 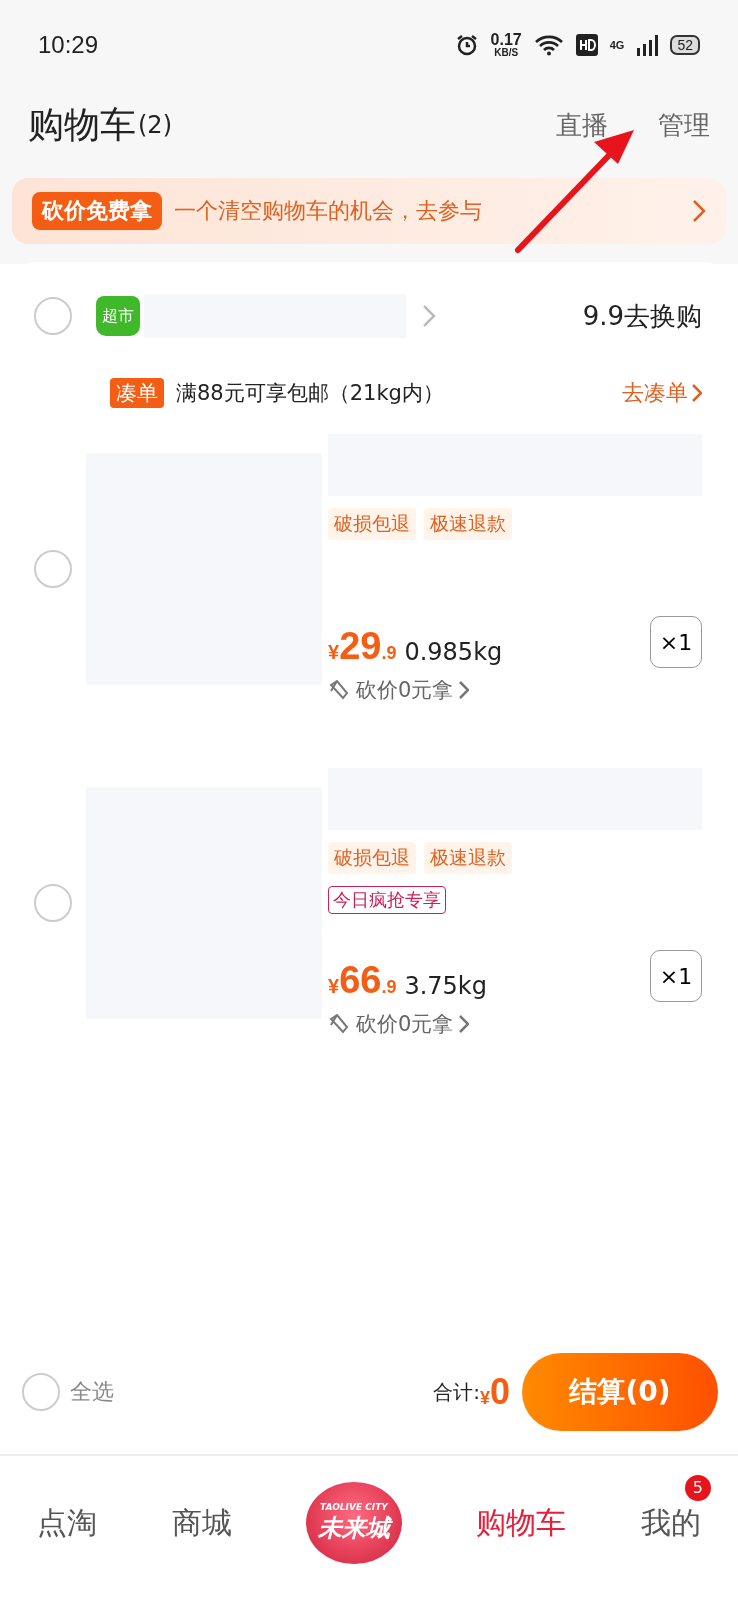 I want to click on status-time: 10:29, so click(x=69, y=45).